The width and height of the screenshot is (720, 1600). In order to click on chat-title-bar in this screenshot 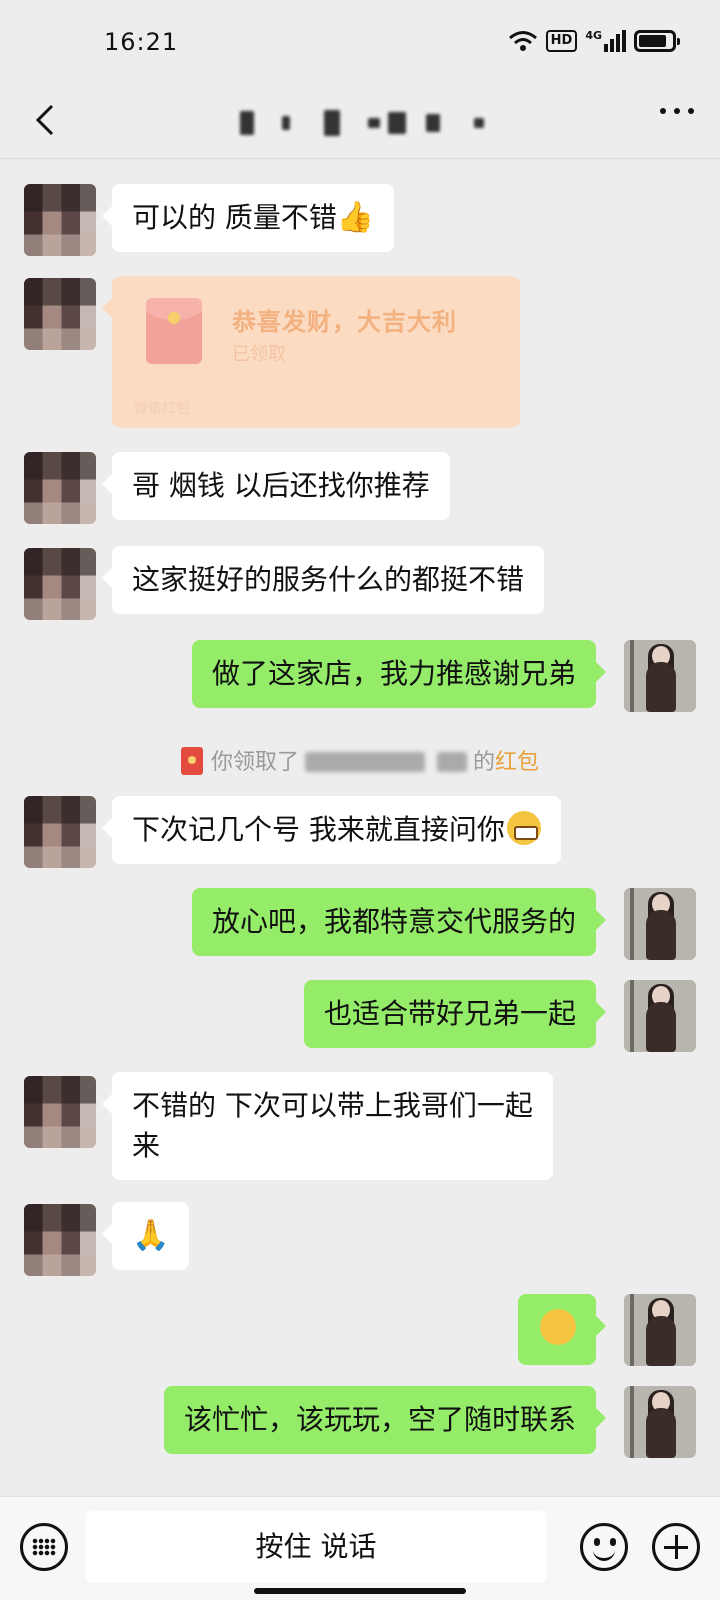, I will do `click(360, 122)`.